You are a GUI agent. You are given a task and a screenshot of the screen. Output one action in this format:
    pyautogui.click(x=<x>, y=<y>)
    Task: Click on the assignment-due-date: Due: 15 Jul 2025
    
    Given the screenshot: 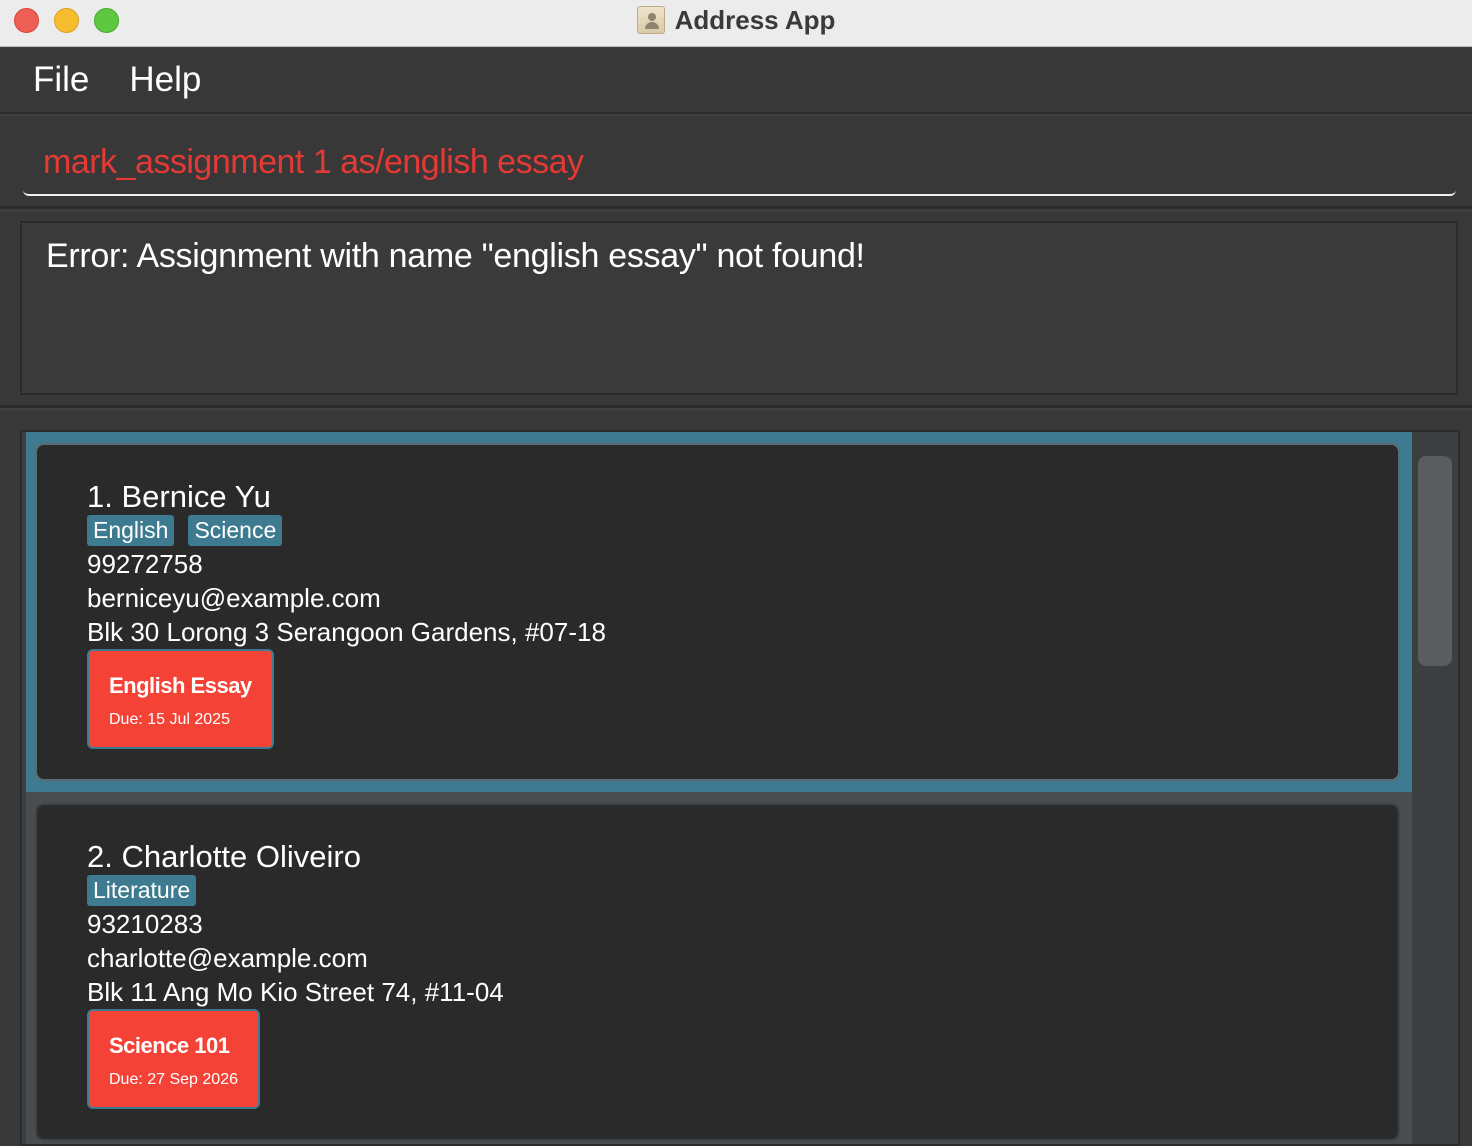 What is the action you would take?
    pyautogui.click(x=169, y=719)
    